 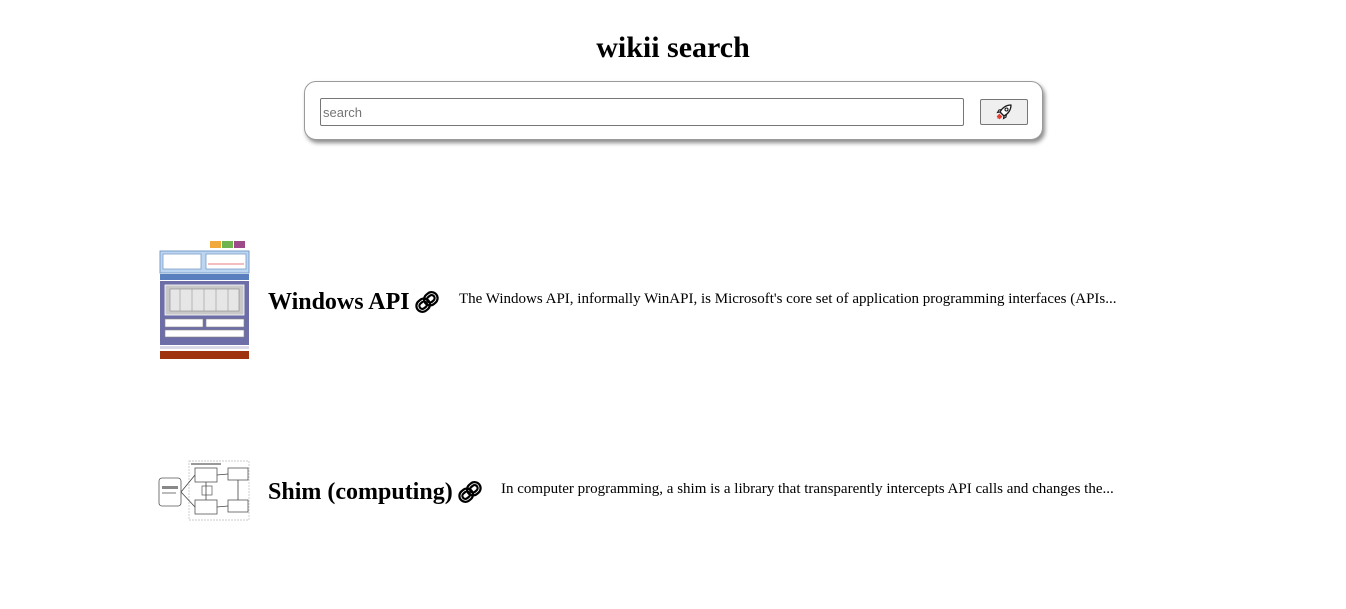 I want to click on result-title-link: Shim (computing), so click(x=376, y=492).